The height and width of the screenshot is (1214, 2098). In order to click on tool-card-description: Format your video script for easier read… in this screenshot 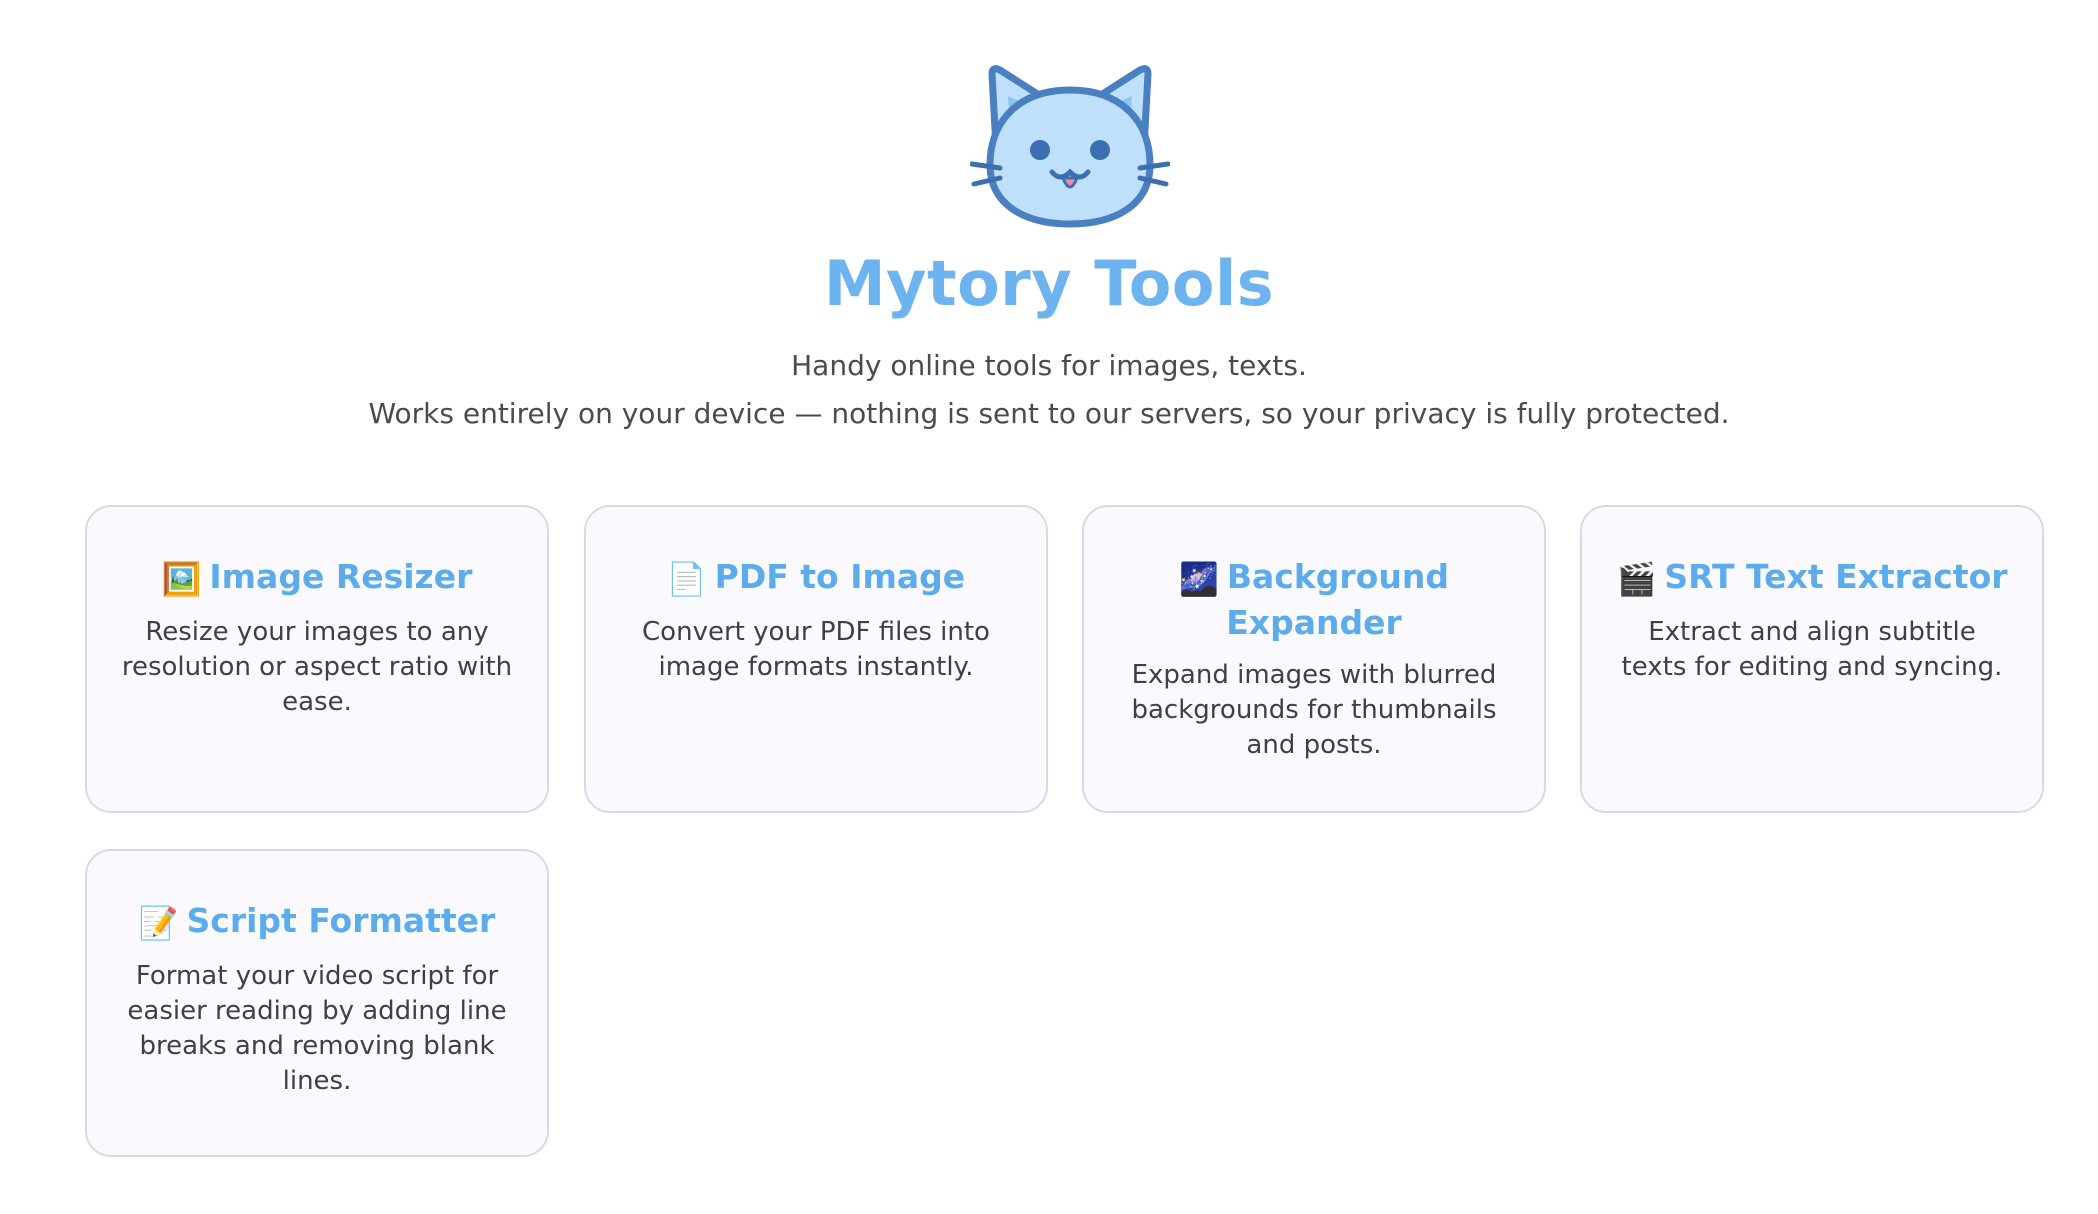, I will do `click(317, 1028)`.